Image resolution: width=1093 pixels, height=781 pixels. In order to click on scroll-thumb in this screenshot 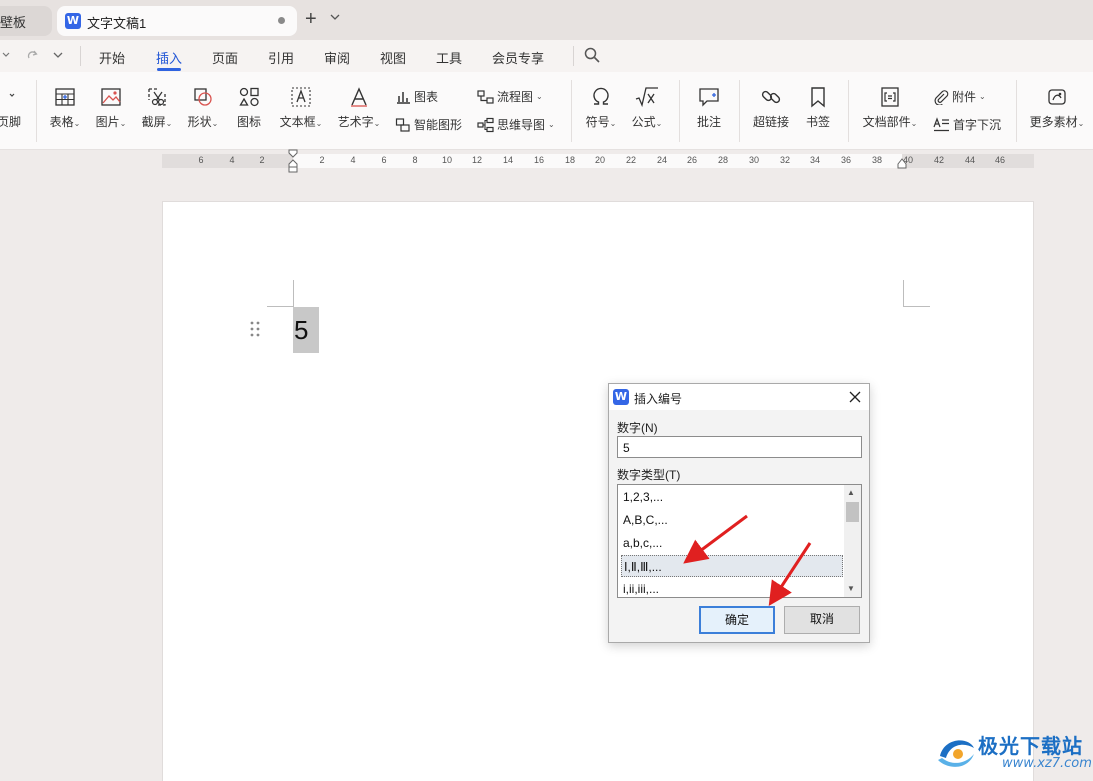, I will do `click(852, 512)`.